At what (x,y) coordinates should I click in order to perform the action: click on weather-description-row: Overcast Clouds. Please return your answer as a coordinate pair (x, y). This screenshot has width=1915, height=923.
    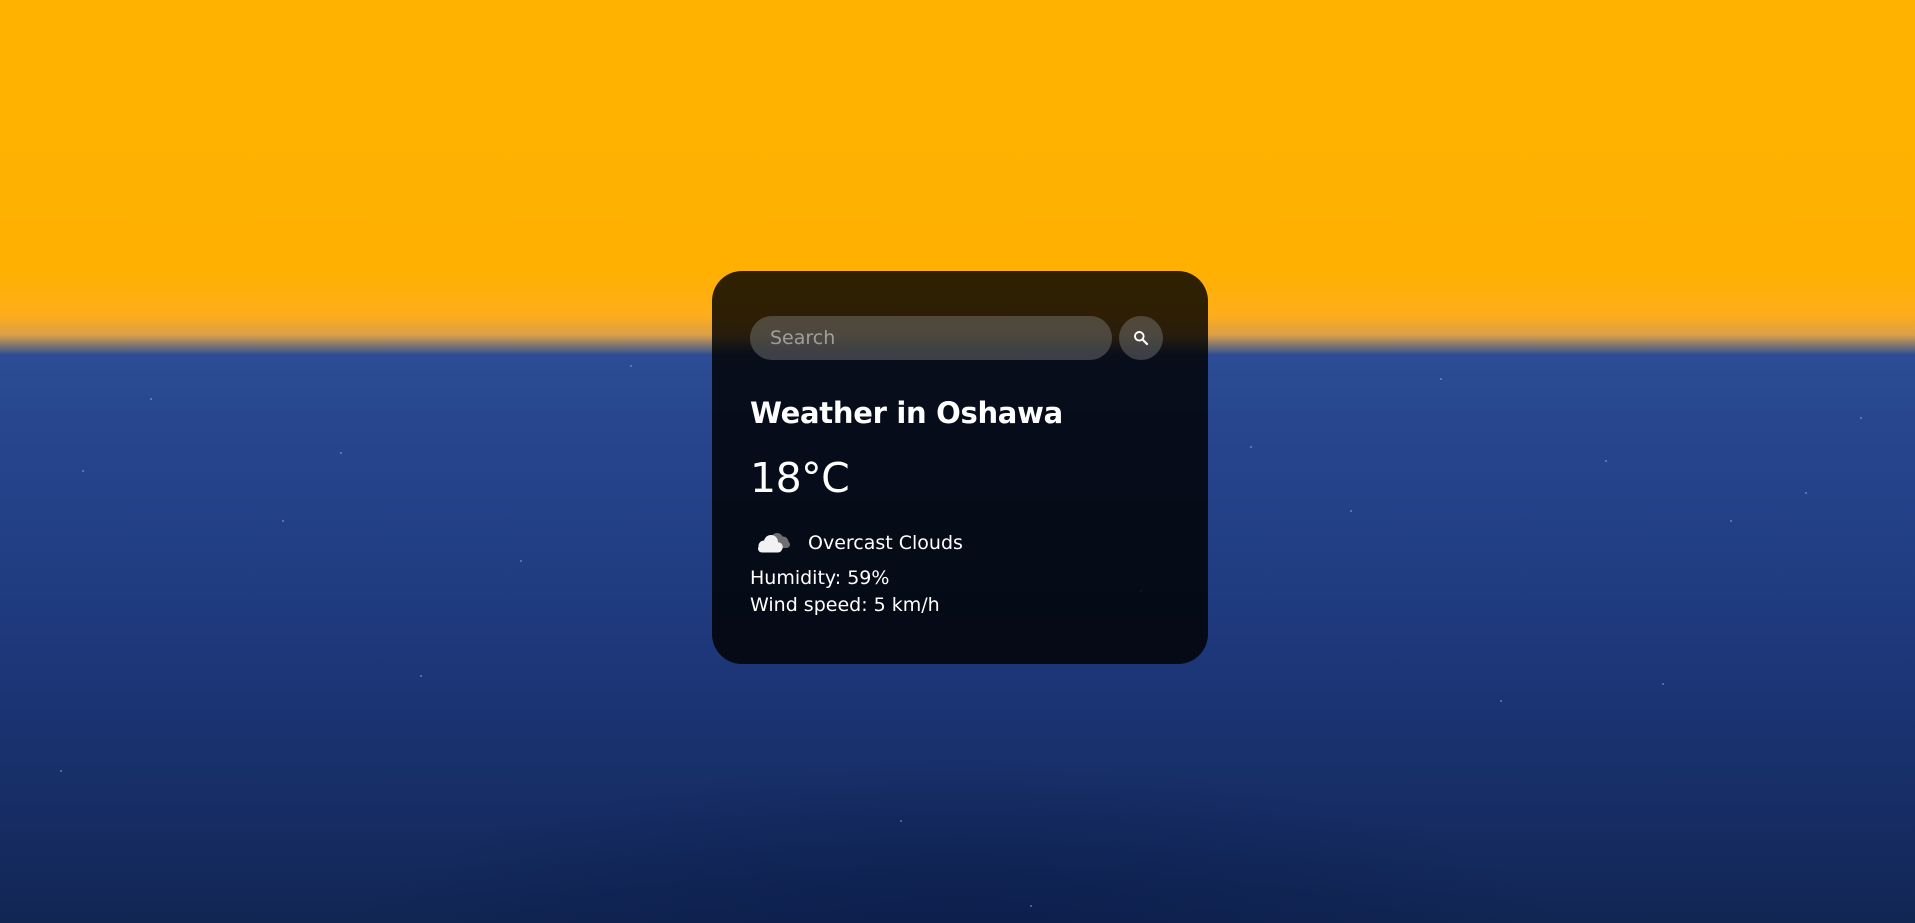
    Looking at the image, I should click on (960, 543).